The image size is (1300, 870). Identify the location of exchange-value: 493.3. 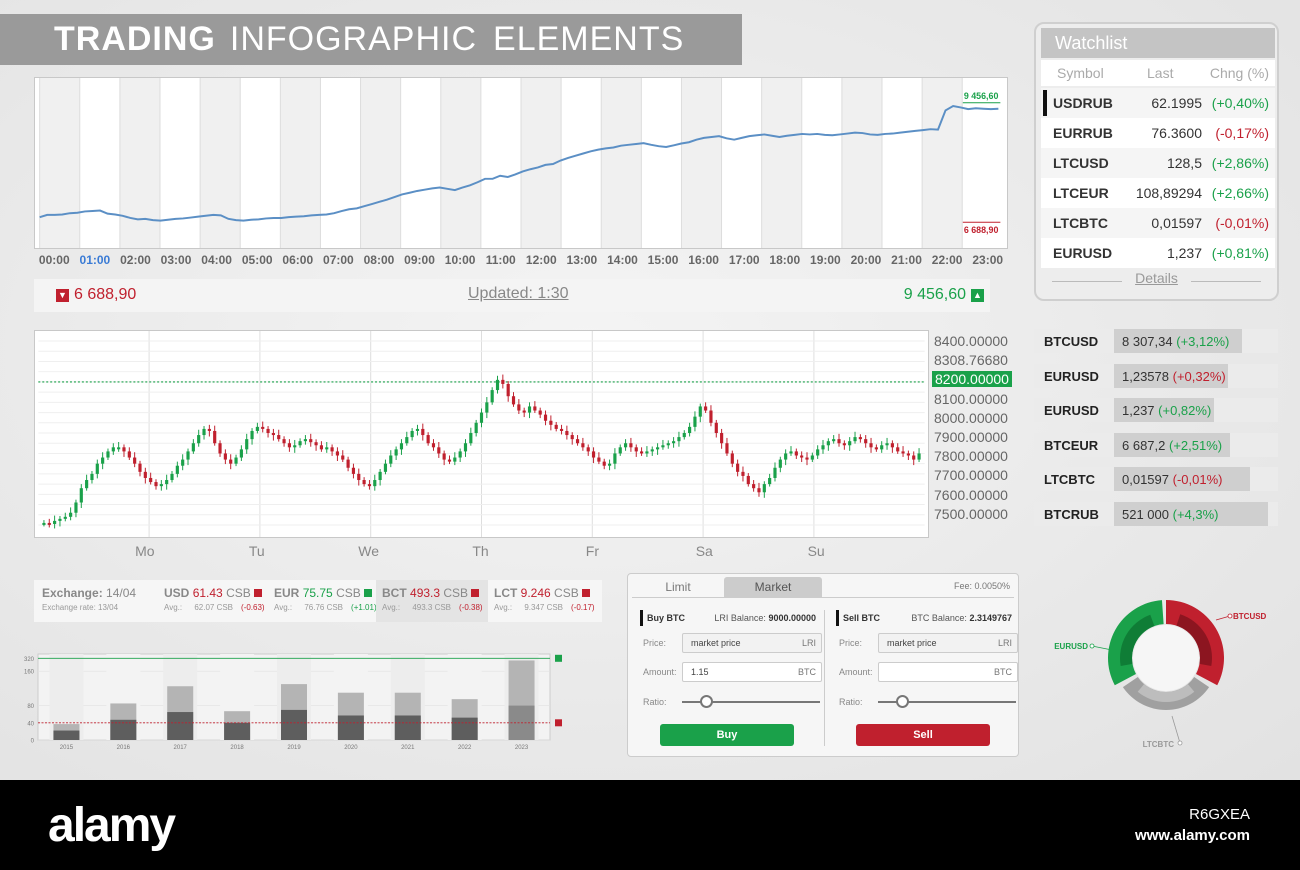
(425, 593).